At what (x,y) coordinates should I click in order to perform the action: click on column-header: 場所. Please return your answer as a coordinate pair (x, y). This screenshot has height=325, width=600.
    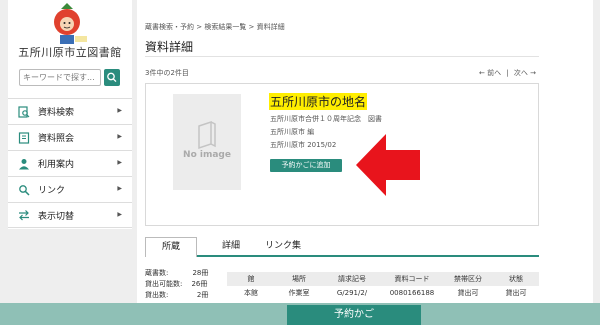
    Looking at the image, I should click on (299, 279).